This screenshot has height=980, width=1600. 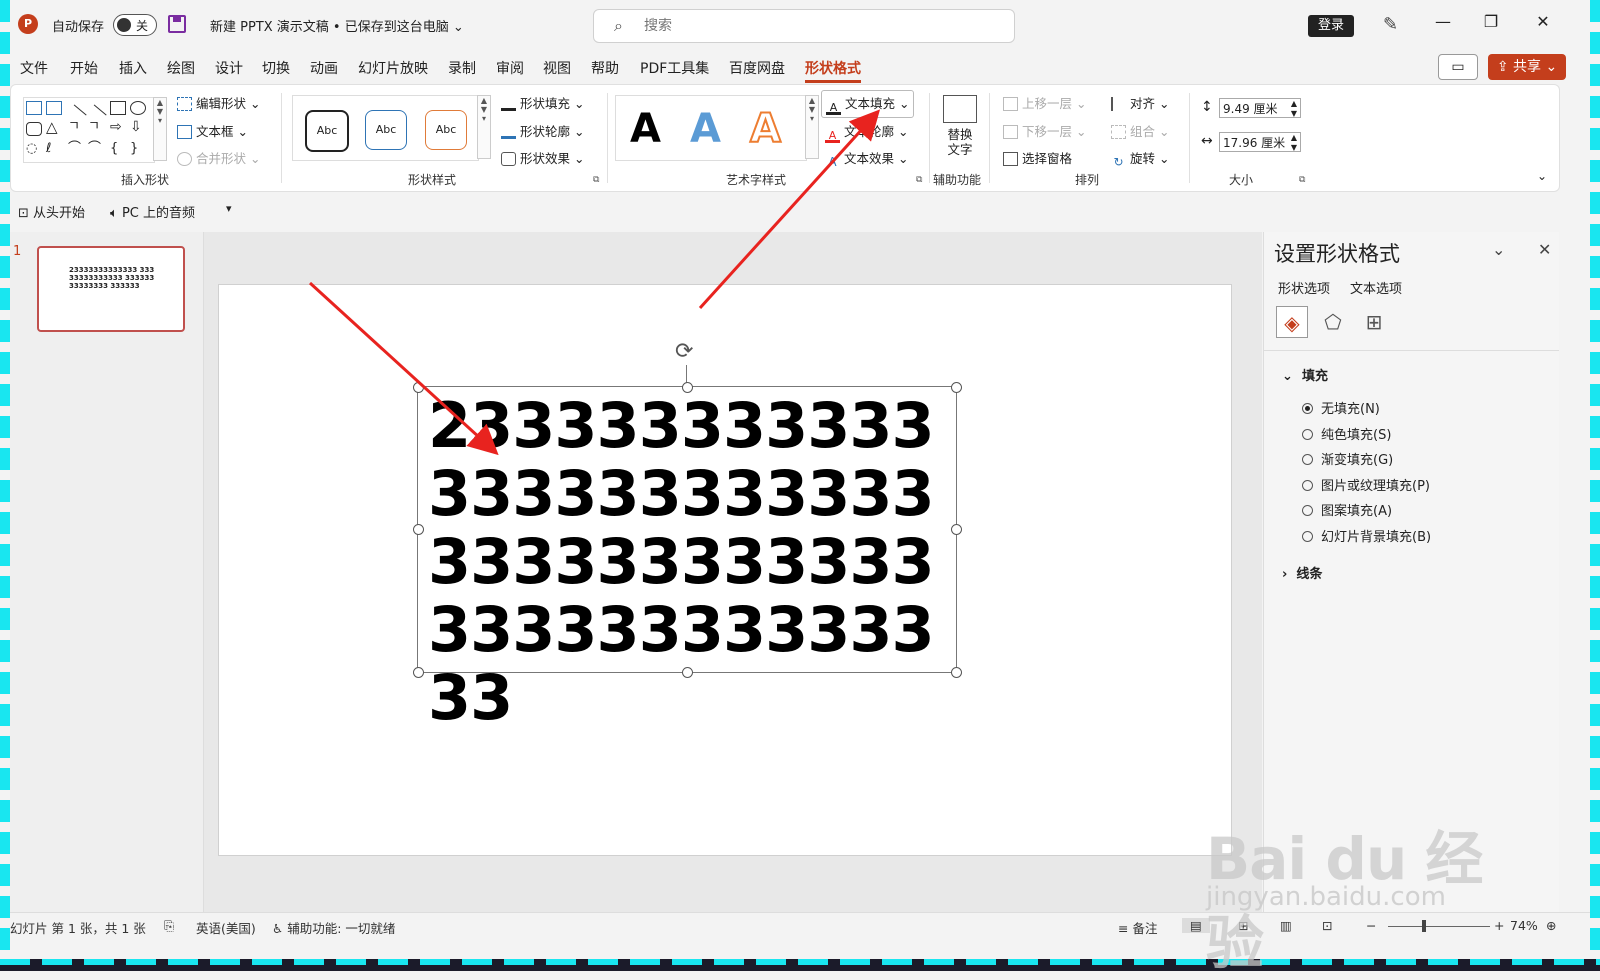 I want to click on radio-background-fill: 幻灯片背景填充(B), so click(x=1366, y=535).